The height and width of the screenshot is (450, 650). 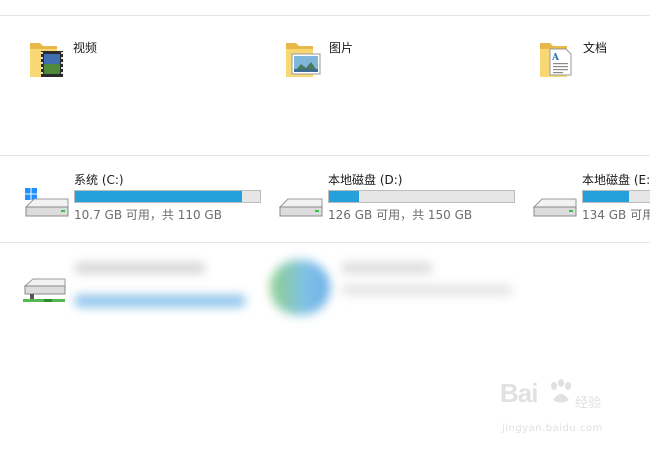 What do you see at coordinates (44, 290) in the screenshot?
I see `network-drive-icon` at bounding box center [44, 290].